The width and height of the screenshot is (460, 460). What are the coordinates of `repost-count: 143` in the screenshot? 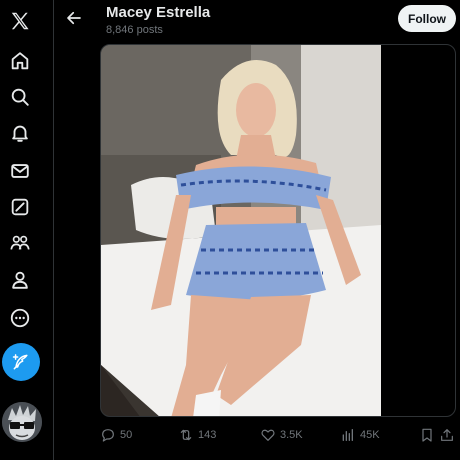 It's located at (207, 435).